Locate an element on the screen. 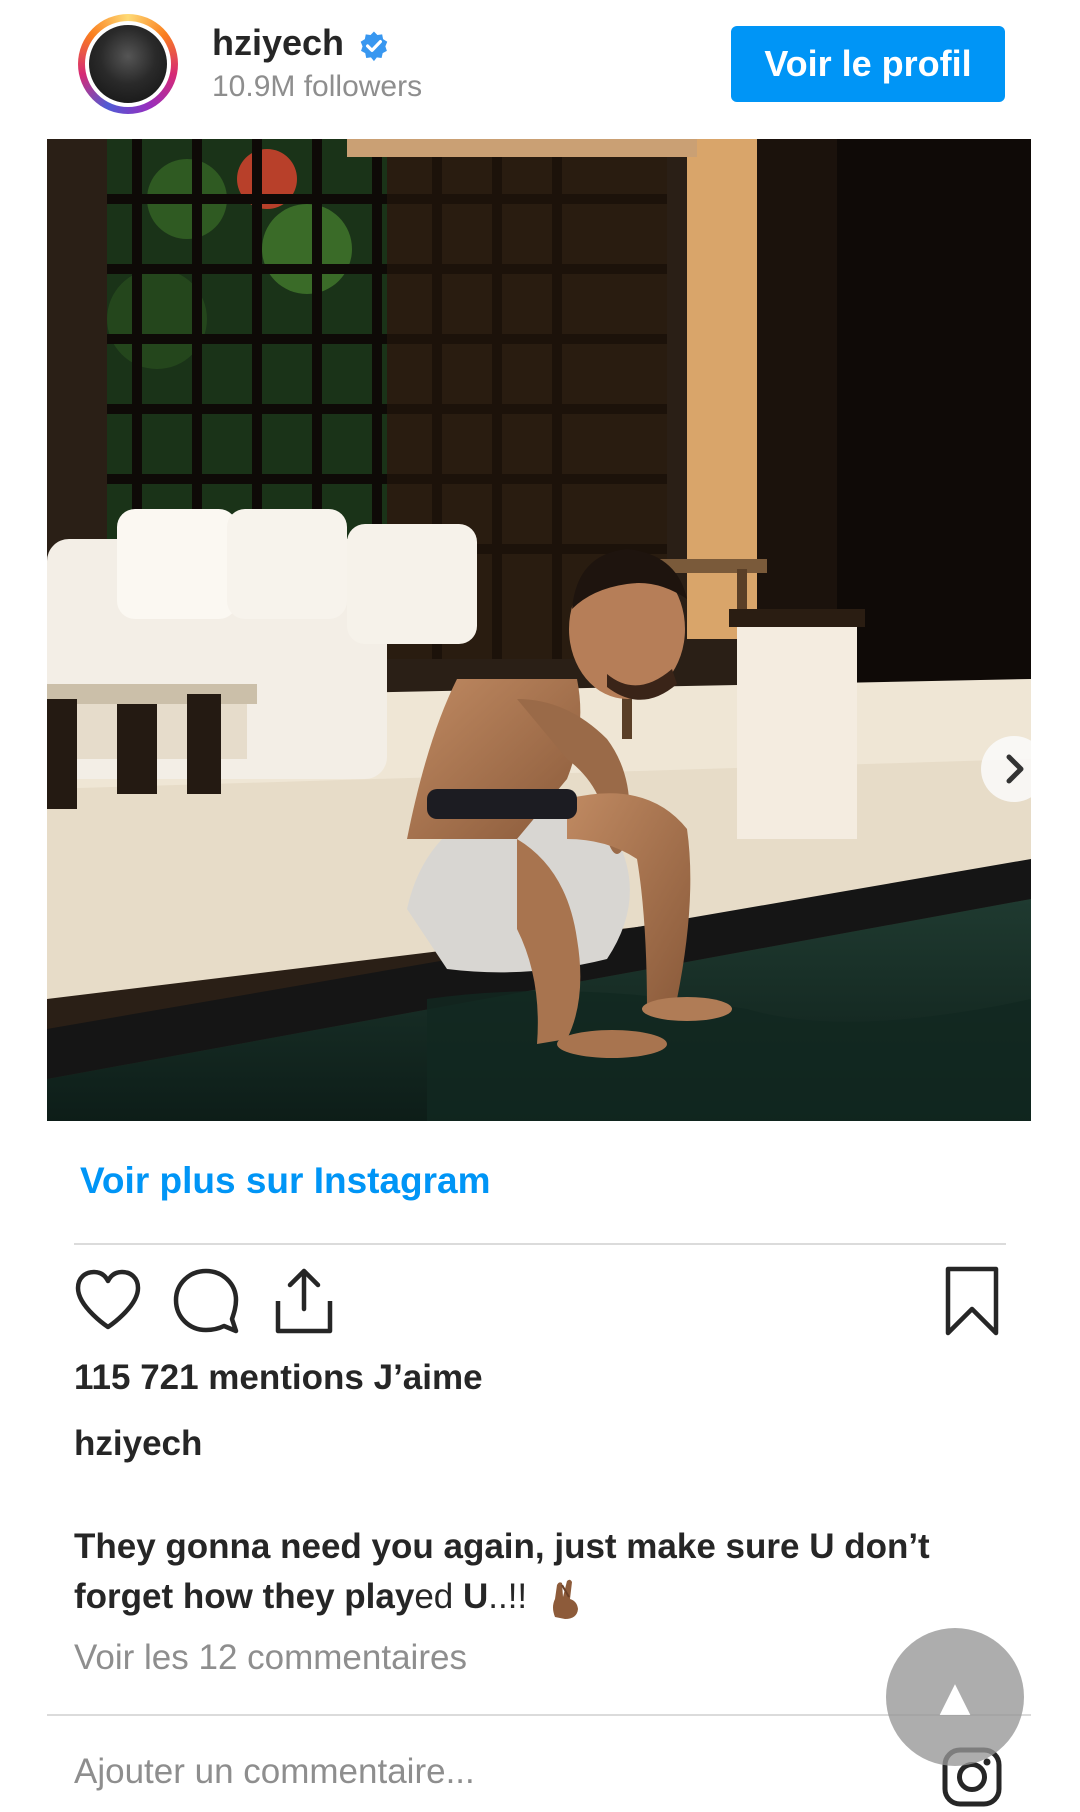  crossed-fingers-icon is located at coordinates (565, 1599).